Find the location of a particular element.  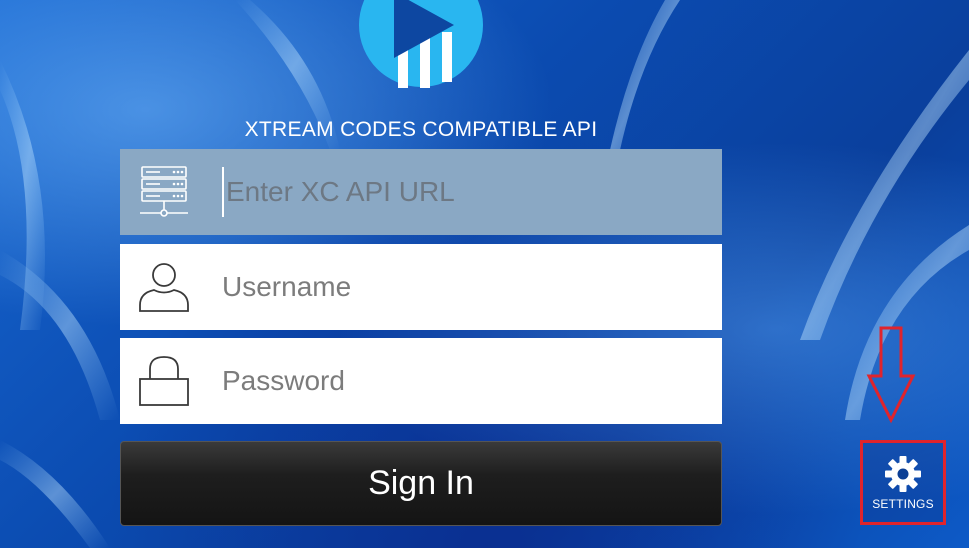

sign-in-button: Sign In is located at coordinates (421, 483).